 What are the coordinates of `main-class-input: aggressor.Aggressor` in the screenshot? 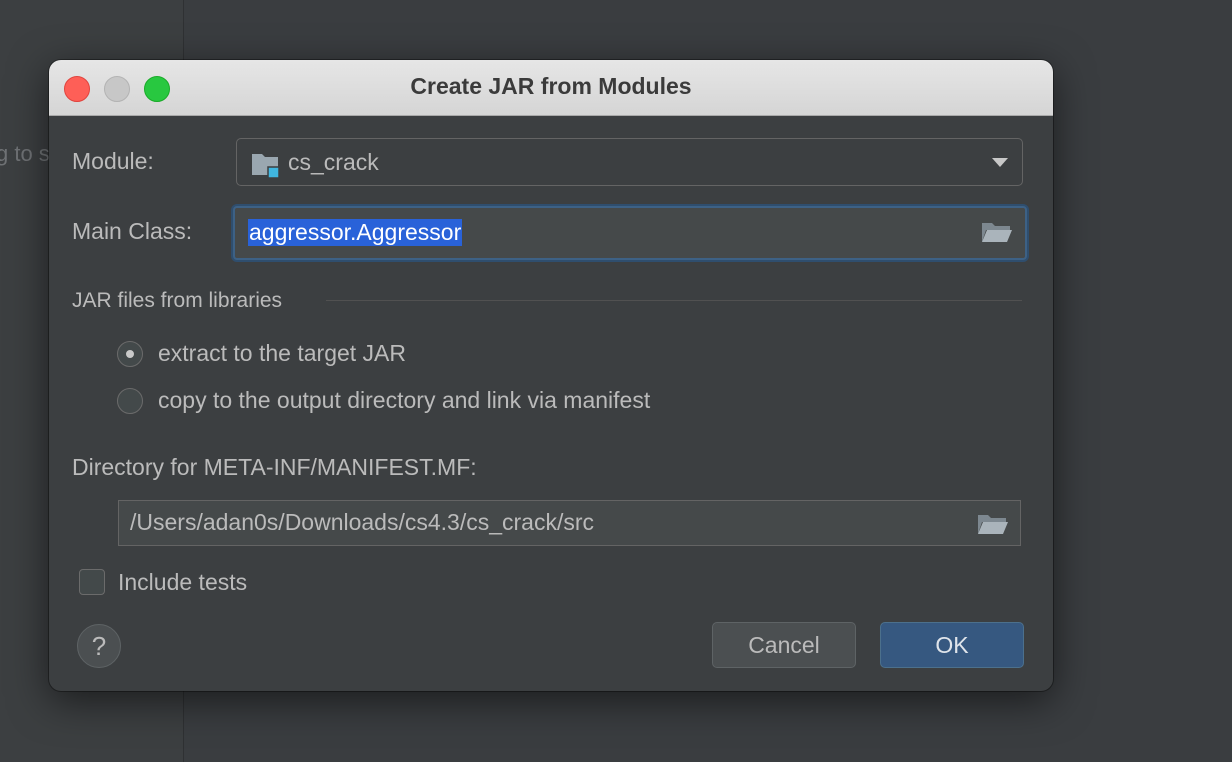 It's located at (630, 233).